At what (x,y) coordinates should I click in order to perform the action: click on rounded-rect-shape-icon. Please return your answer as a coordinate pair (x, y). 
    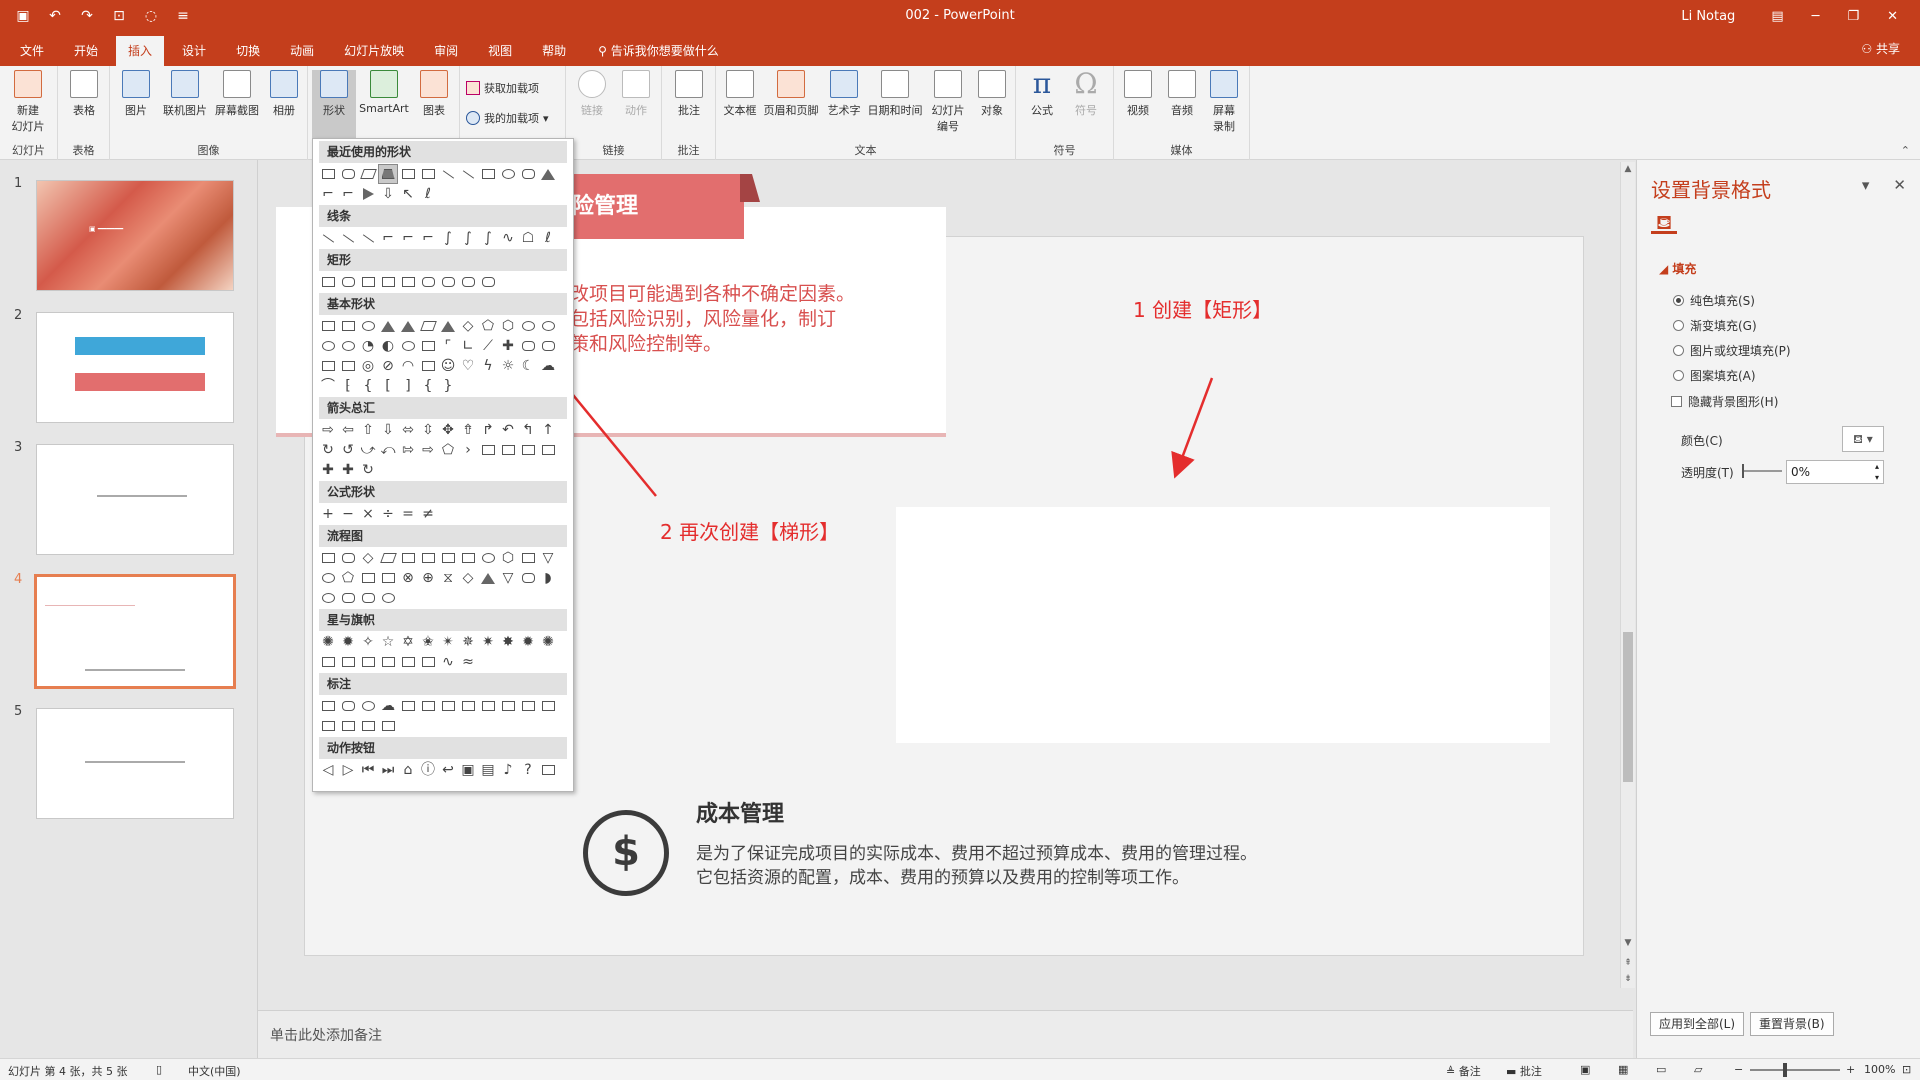
    Looking at the image, I should click on (348, 174).